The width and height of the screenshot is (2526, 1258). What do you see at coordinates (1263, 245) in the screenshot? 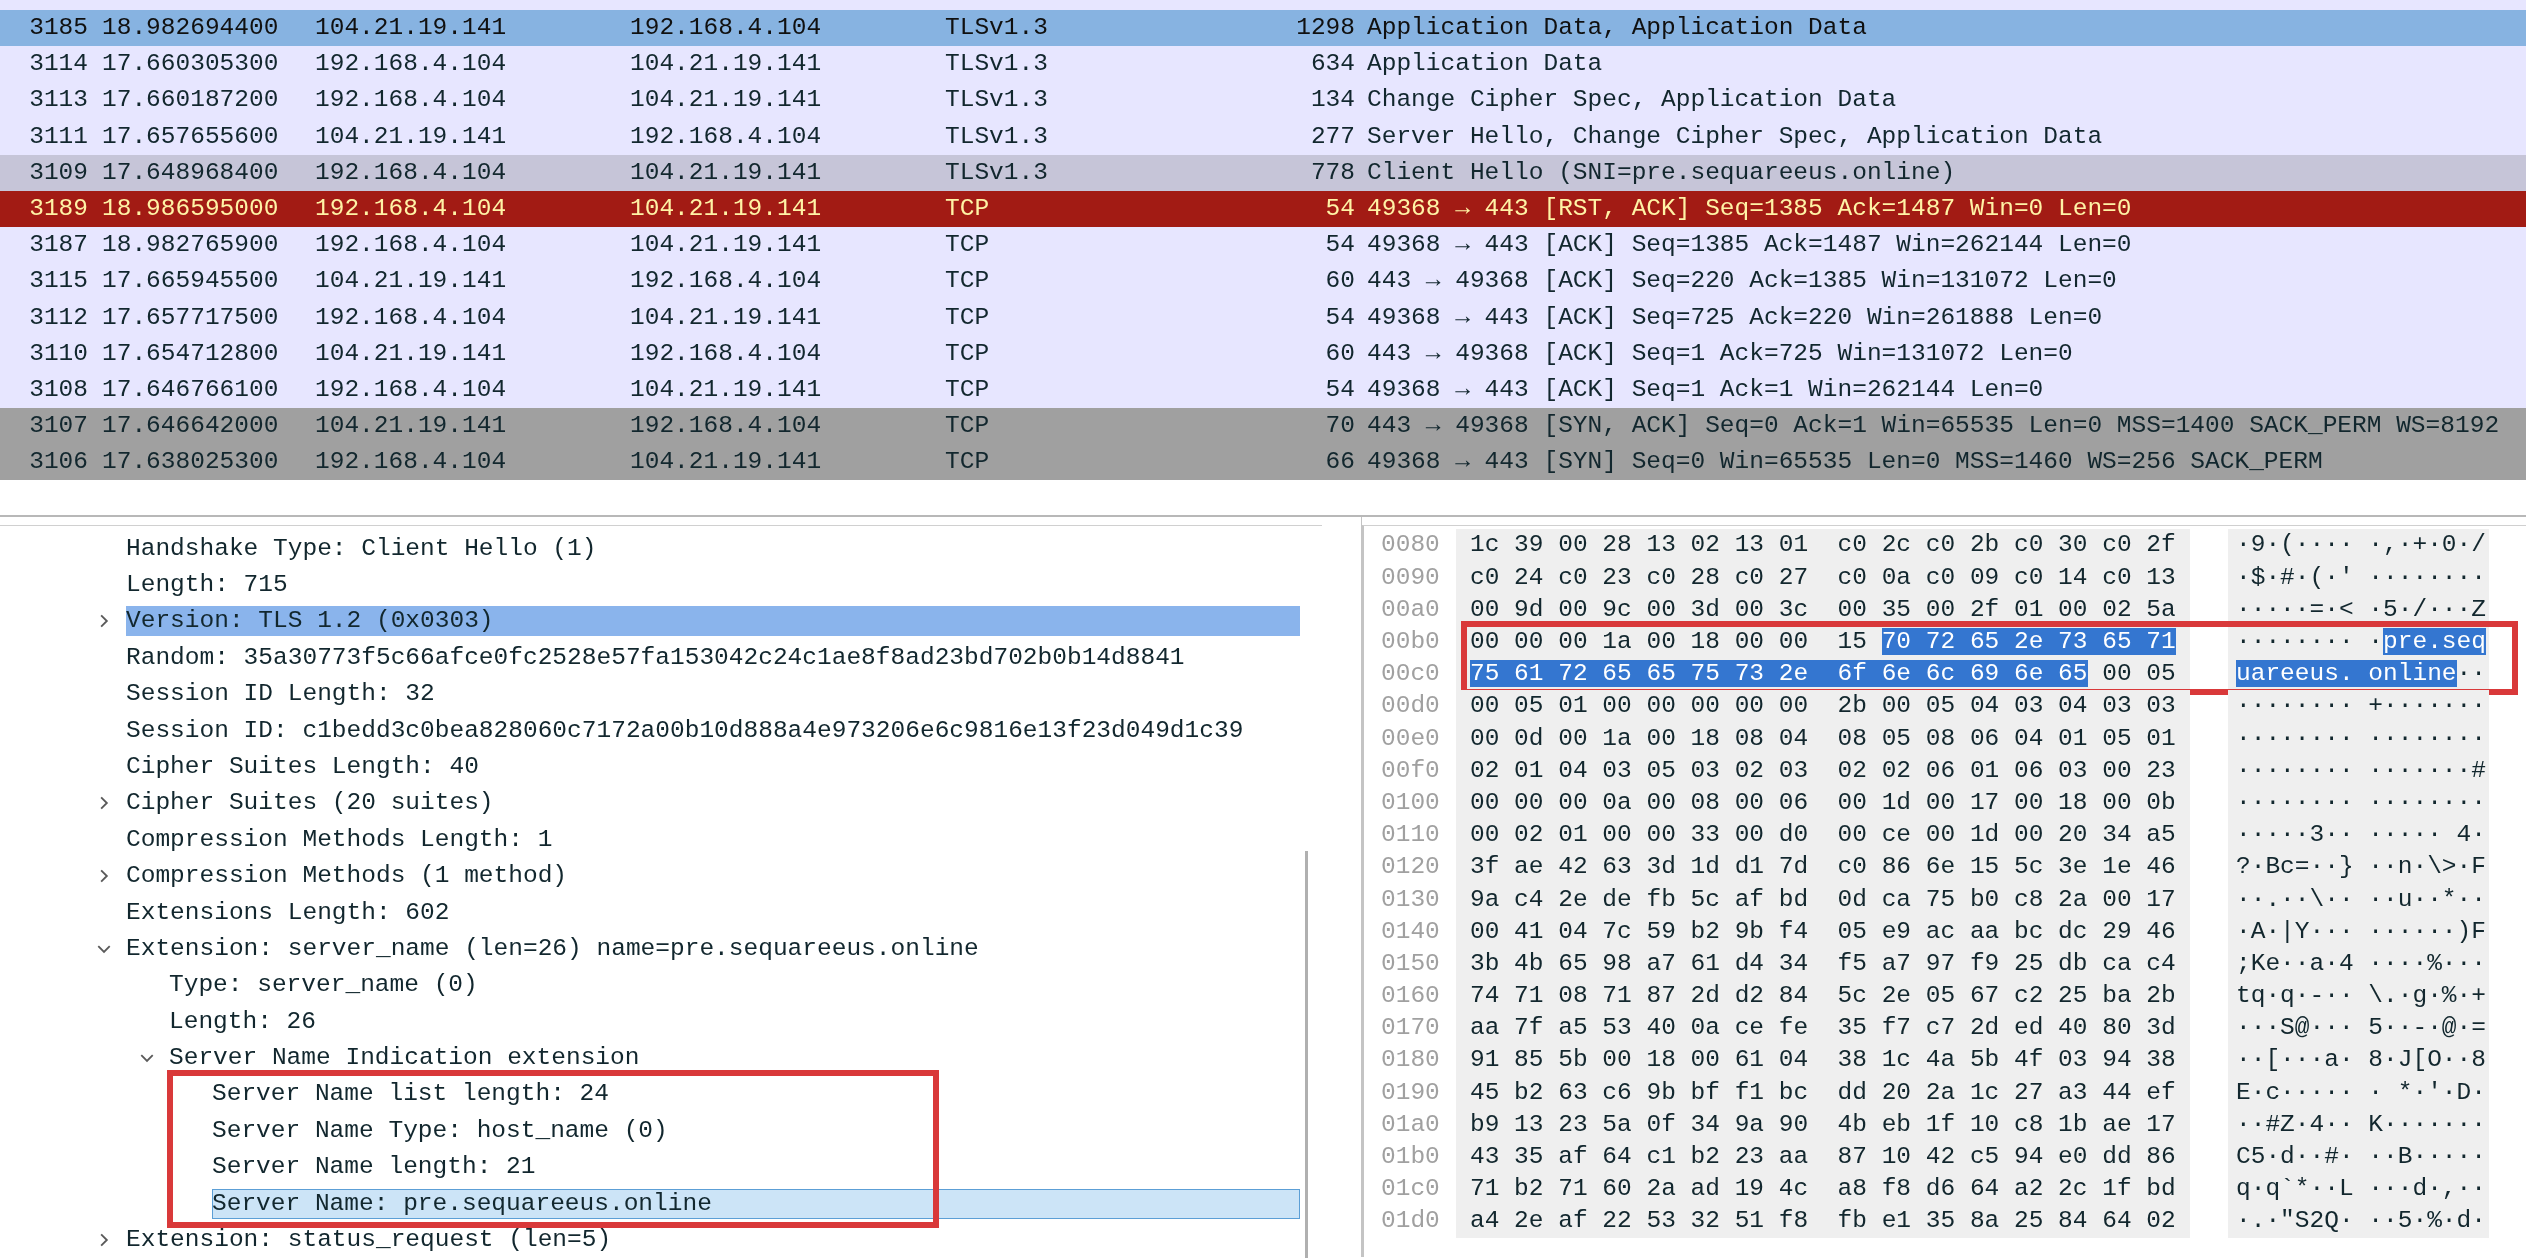
I see `packet-row: 3187 18.982765900 192.168.4.104 104.21.19.141 TCP 54 49368 → 443 [ACK] Seq=1385 Ack=1487 Win=262144 Len=0` at bounding box center [1263, 245].